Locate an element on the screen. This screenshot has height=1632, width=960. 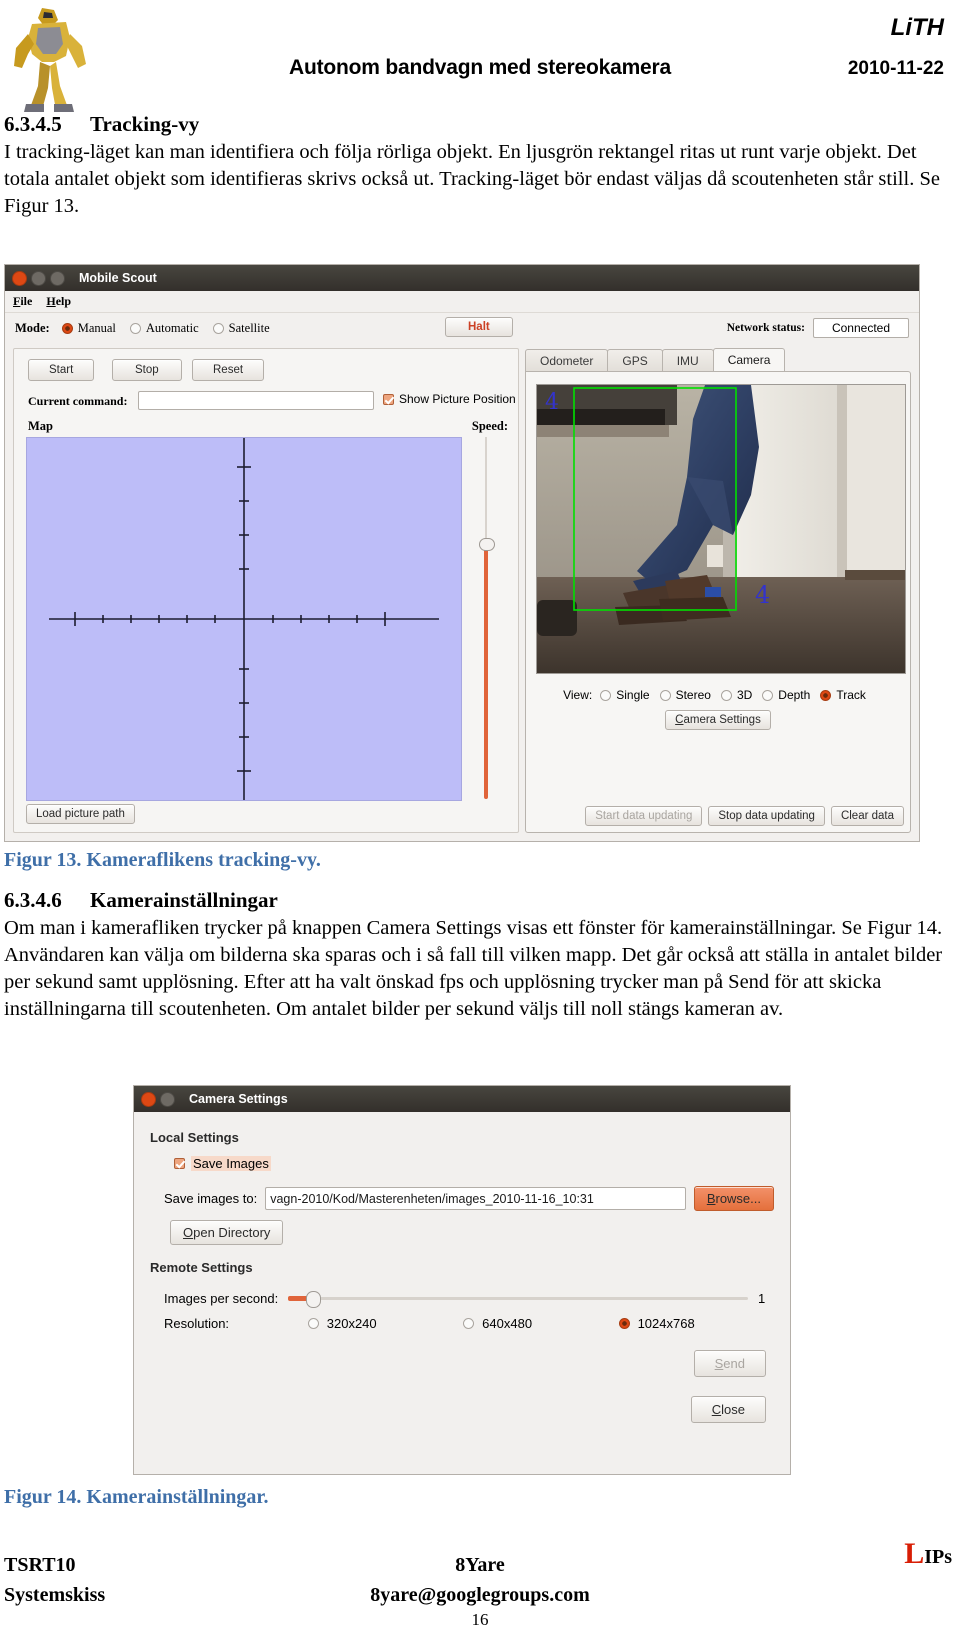
load-picture-path-button: Load picture path is located at coordinates (80, 814).